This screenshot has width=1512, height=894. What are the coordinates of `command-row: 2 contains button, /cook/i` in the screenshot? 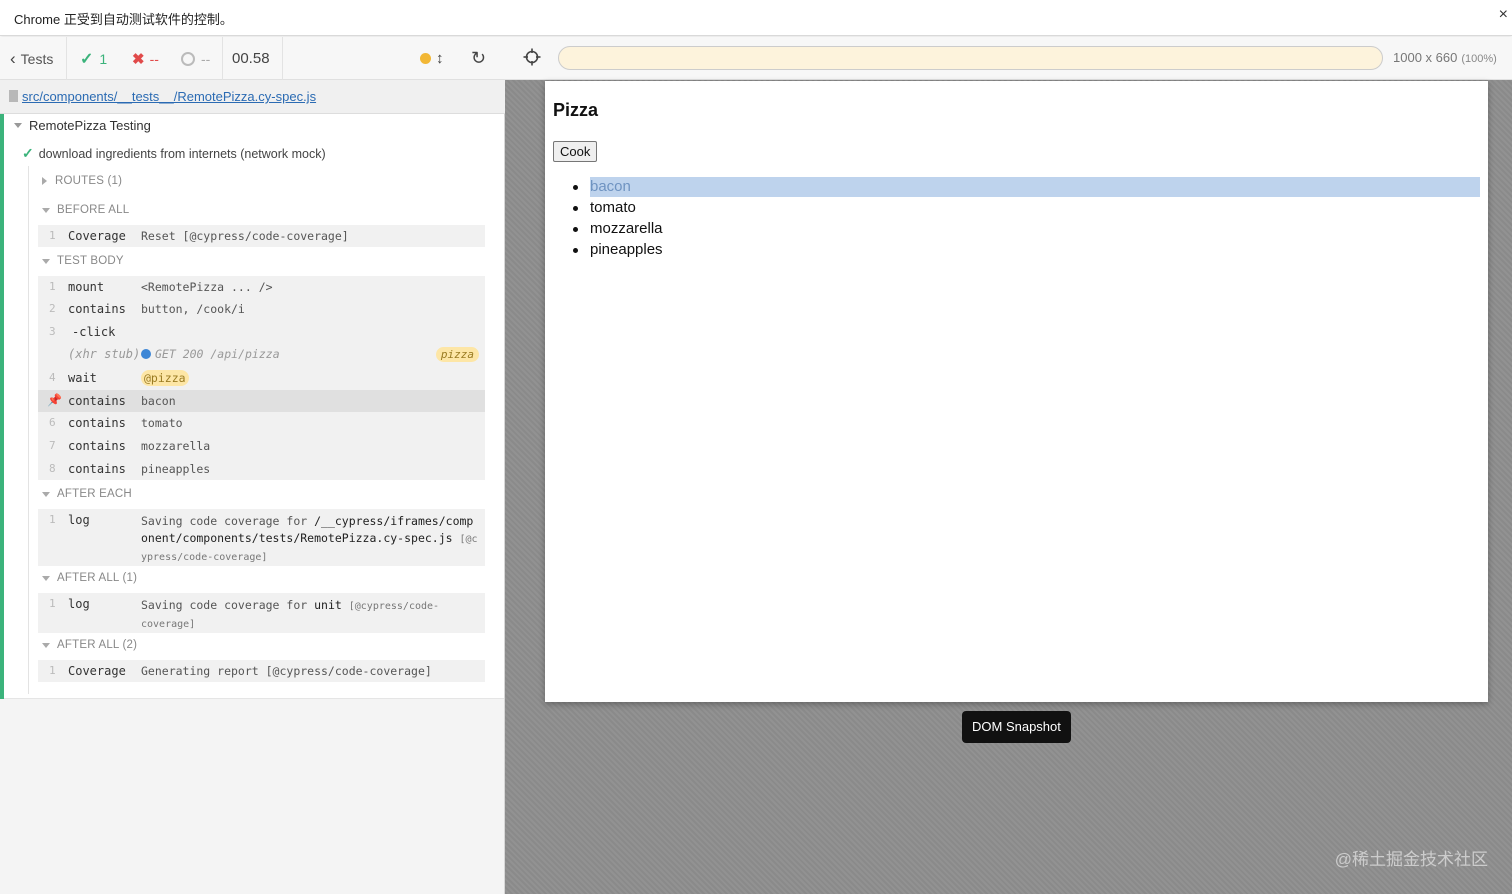 It's located at (261, 309).